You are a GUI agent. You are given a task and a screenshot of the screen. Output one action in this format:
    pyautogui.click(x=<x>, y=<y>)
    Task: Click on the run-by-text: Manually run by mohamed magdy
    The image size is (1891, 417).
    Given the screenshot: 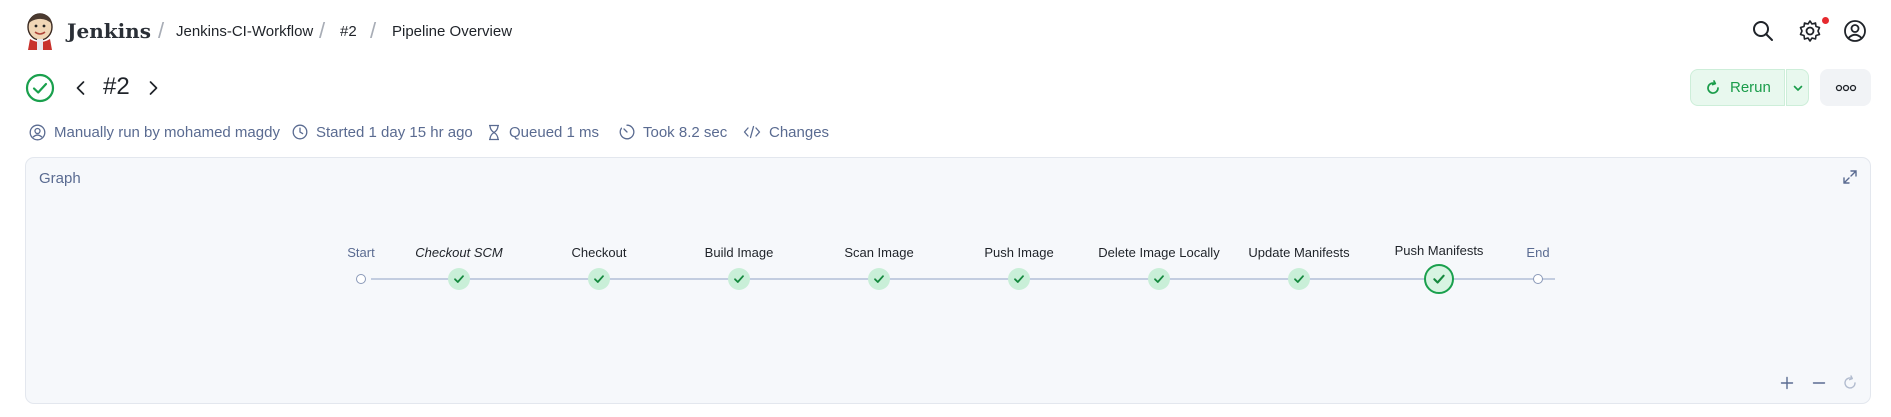 What is the action you would take?
    pyautogui.click(x=167, y=132)
    